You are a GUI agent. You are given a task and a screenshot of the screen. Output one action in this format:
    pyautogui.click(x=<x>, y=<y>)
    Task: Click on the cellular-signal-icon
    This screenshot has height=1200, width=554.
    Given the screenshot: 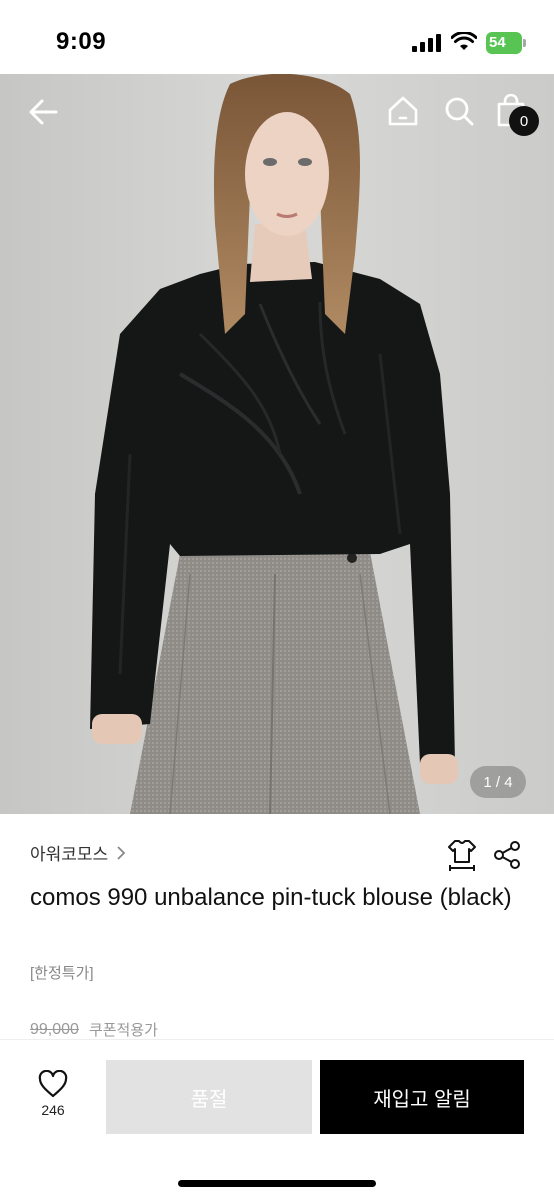 What is the action you would take?
    pyautogui.click(x=426, y=43)
    